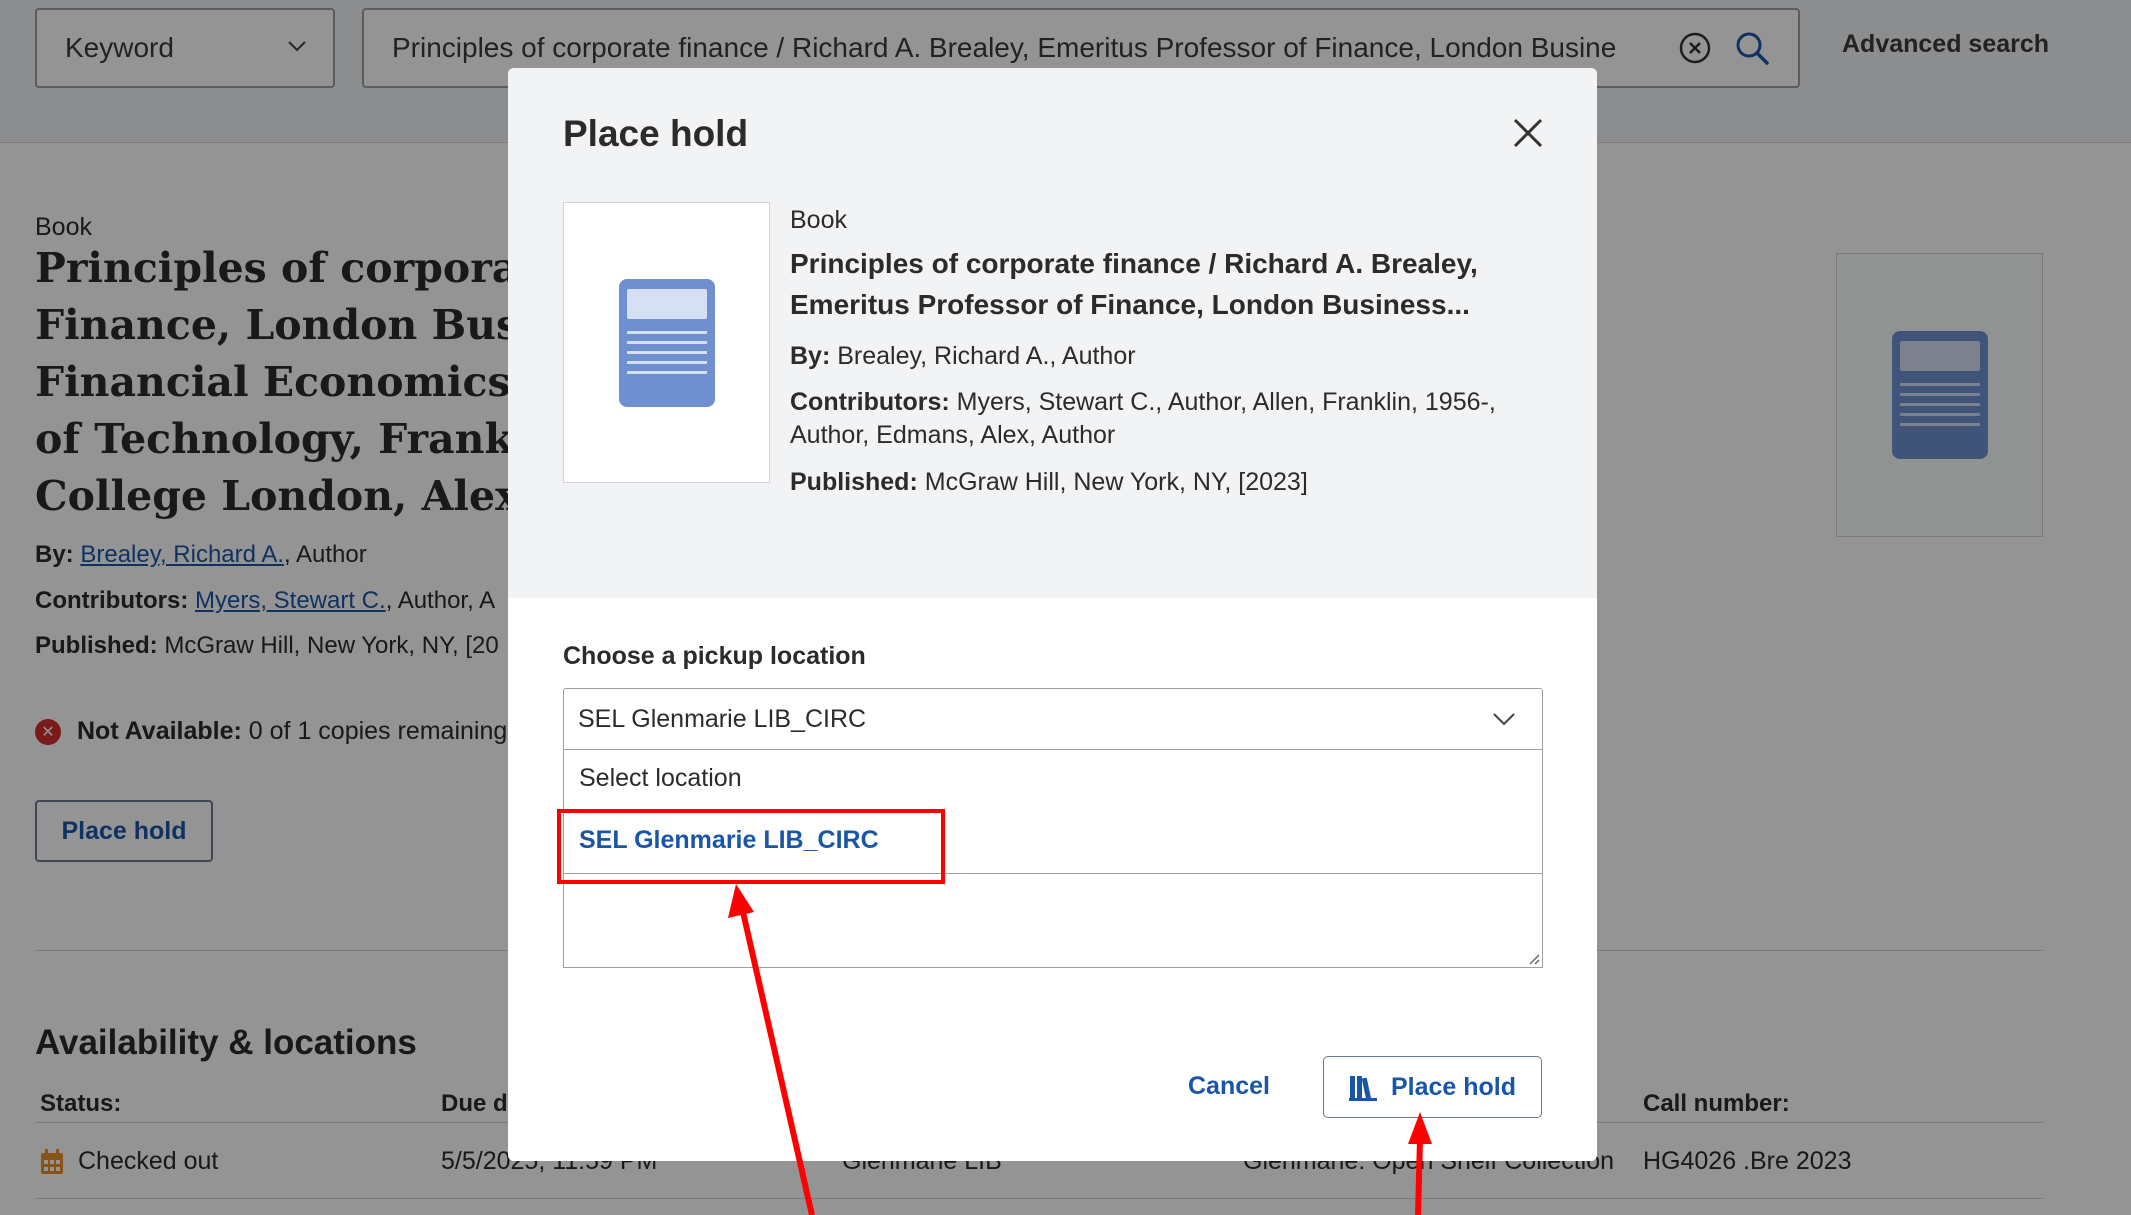 This screenshot has height=1215, width=2131. Describe the element at coordinates (1362, 1088) in the screenshot. I see `books-icon` at that location.